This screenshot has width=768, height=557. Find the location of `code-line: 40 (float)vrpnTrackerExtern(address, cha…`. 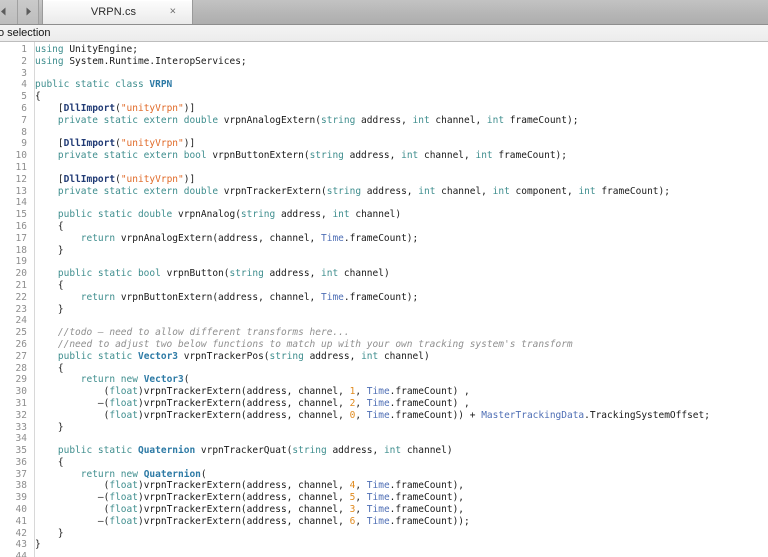

code-line: 40 (float)vrpnTrackerExtern(address, cha… is located at coordinates (384, 510).